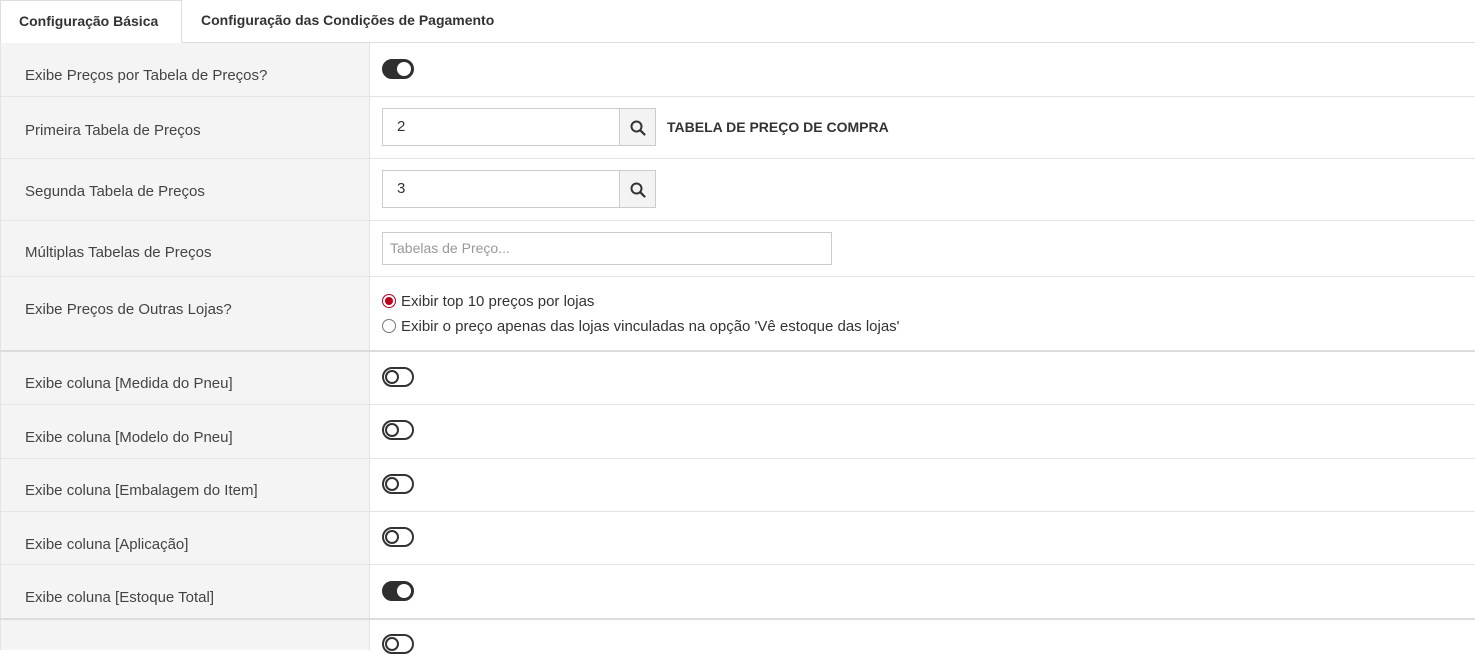 The height and width of the screenshot is (654, 1475). What do you see at coordinates (115, 191) in the screenshot?
I see `field-label: Segunda Tabela de Preços` at bounding box center [115, 191].